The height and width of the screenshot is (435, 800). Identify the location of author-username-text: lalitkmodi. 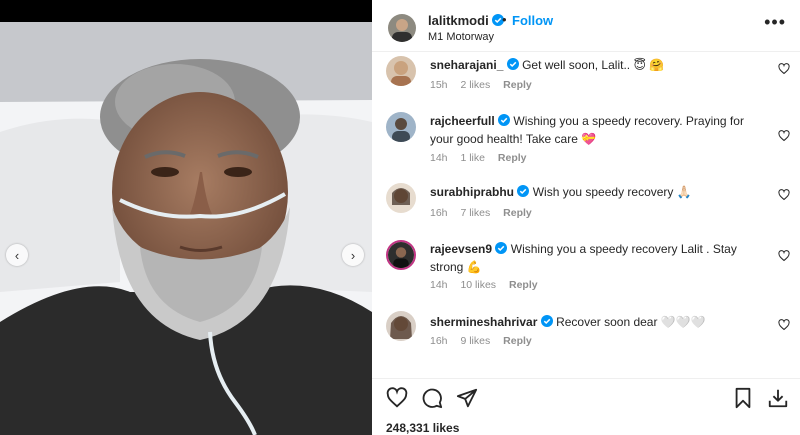
(458, 20).